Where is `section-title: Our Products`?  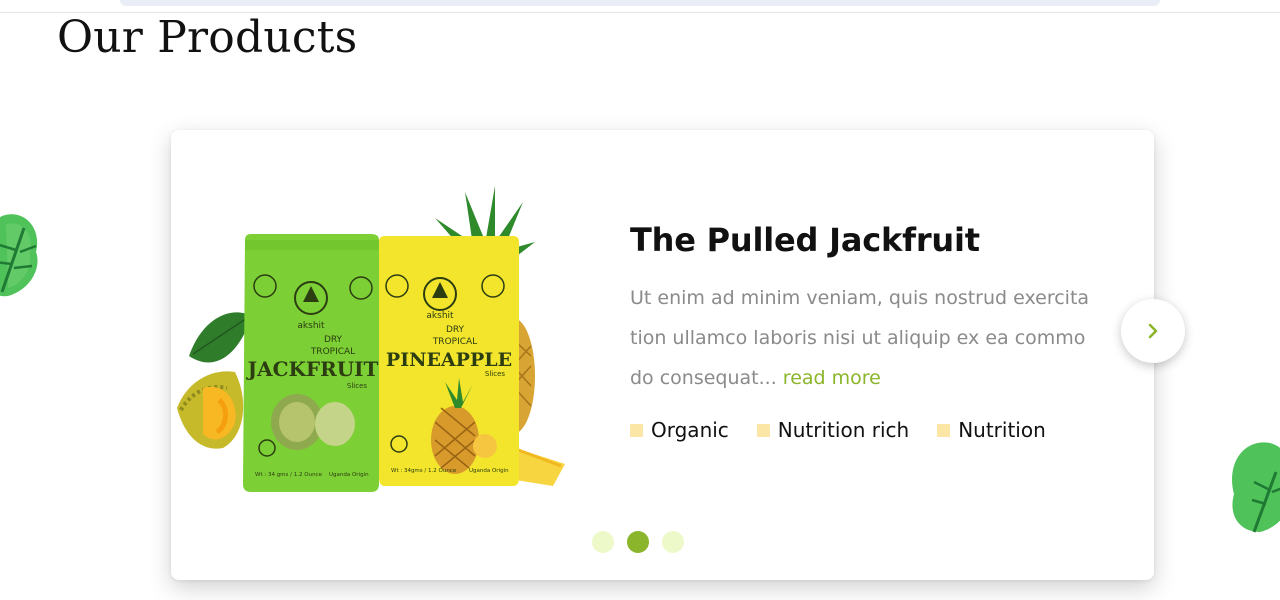 section-title: Our Products is located at coordinates (207, 37).